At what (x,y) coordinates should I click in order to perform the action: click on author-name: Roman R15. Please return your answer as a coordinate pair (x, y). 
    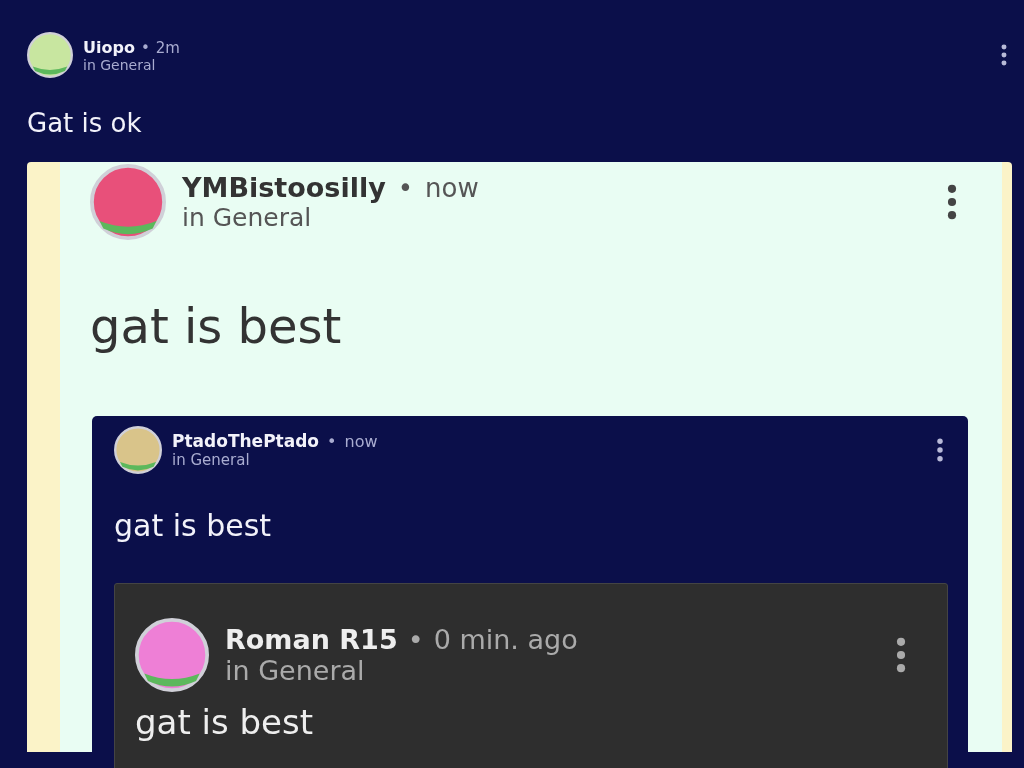
    Looking at the image, I should click on (311, 639).